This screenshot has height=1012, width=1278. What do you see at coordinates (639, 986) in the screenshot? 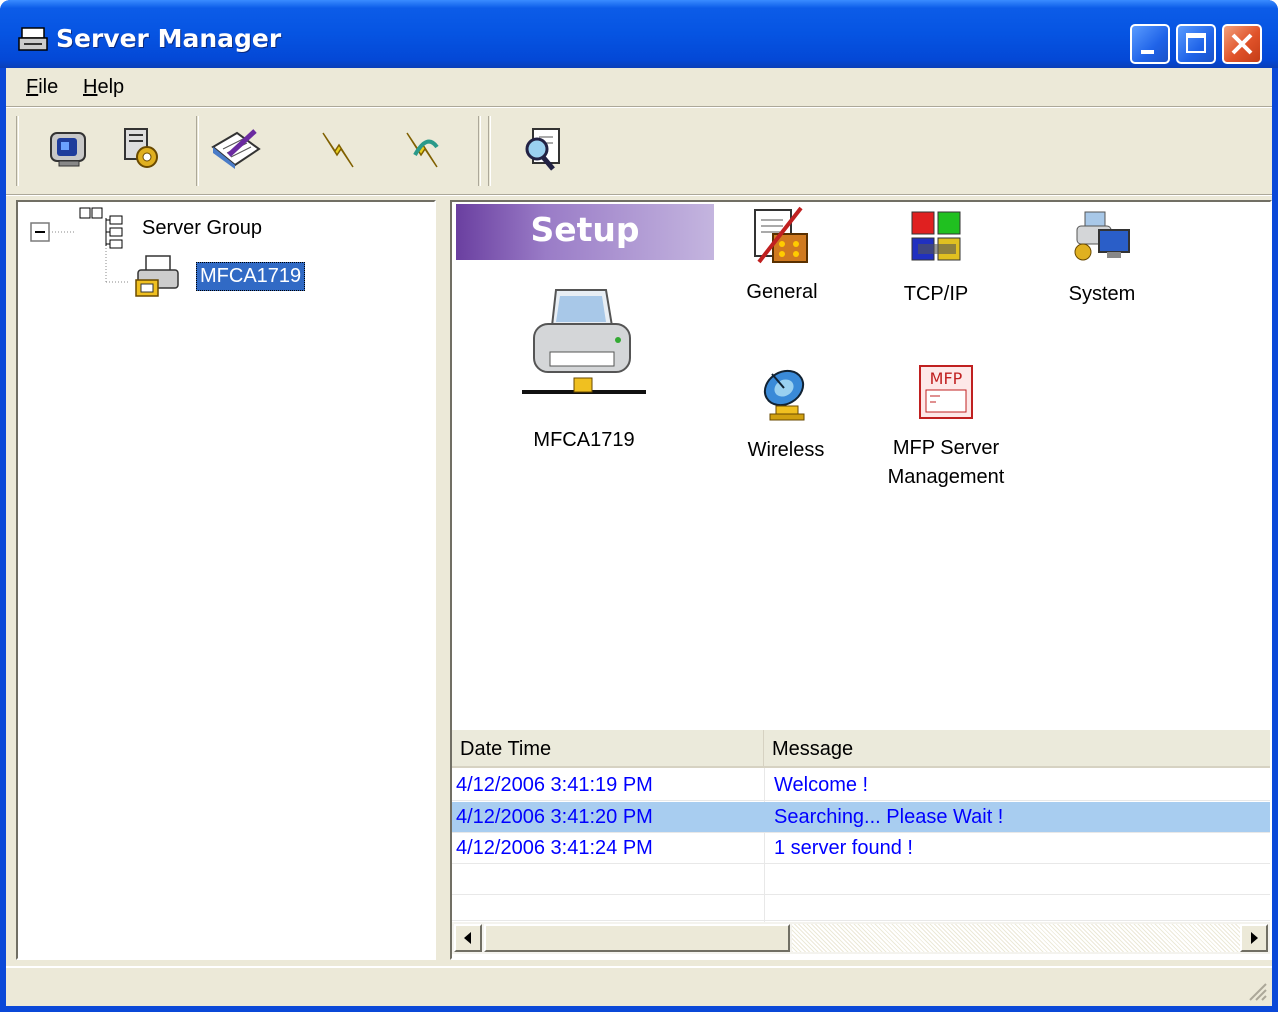
I see `status-bar` at bounding box center [639, 986].